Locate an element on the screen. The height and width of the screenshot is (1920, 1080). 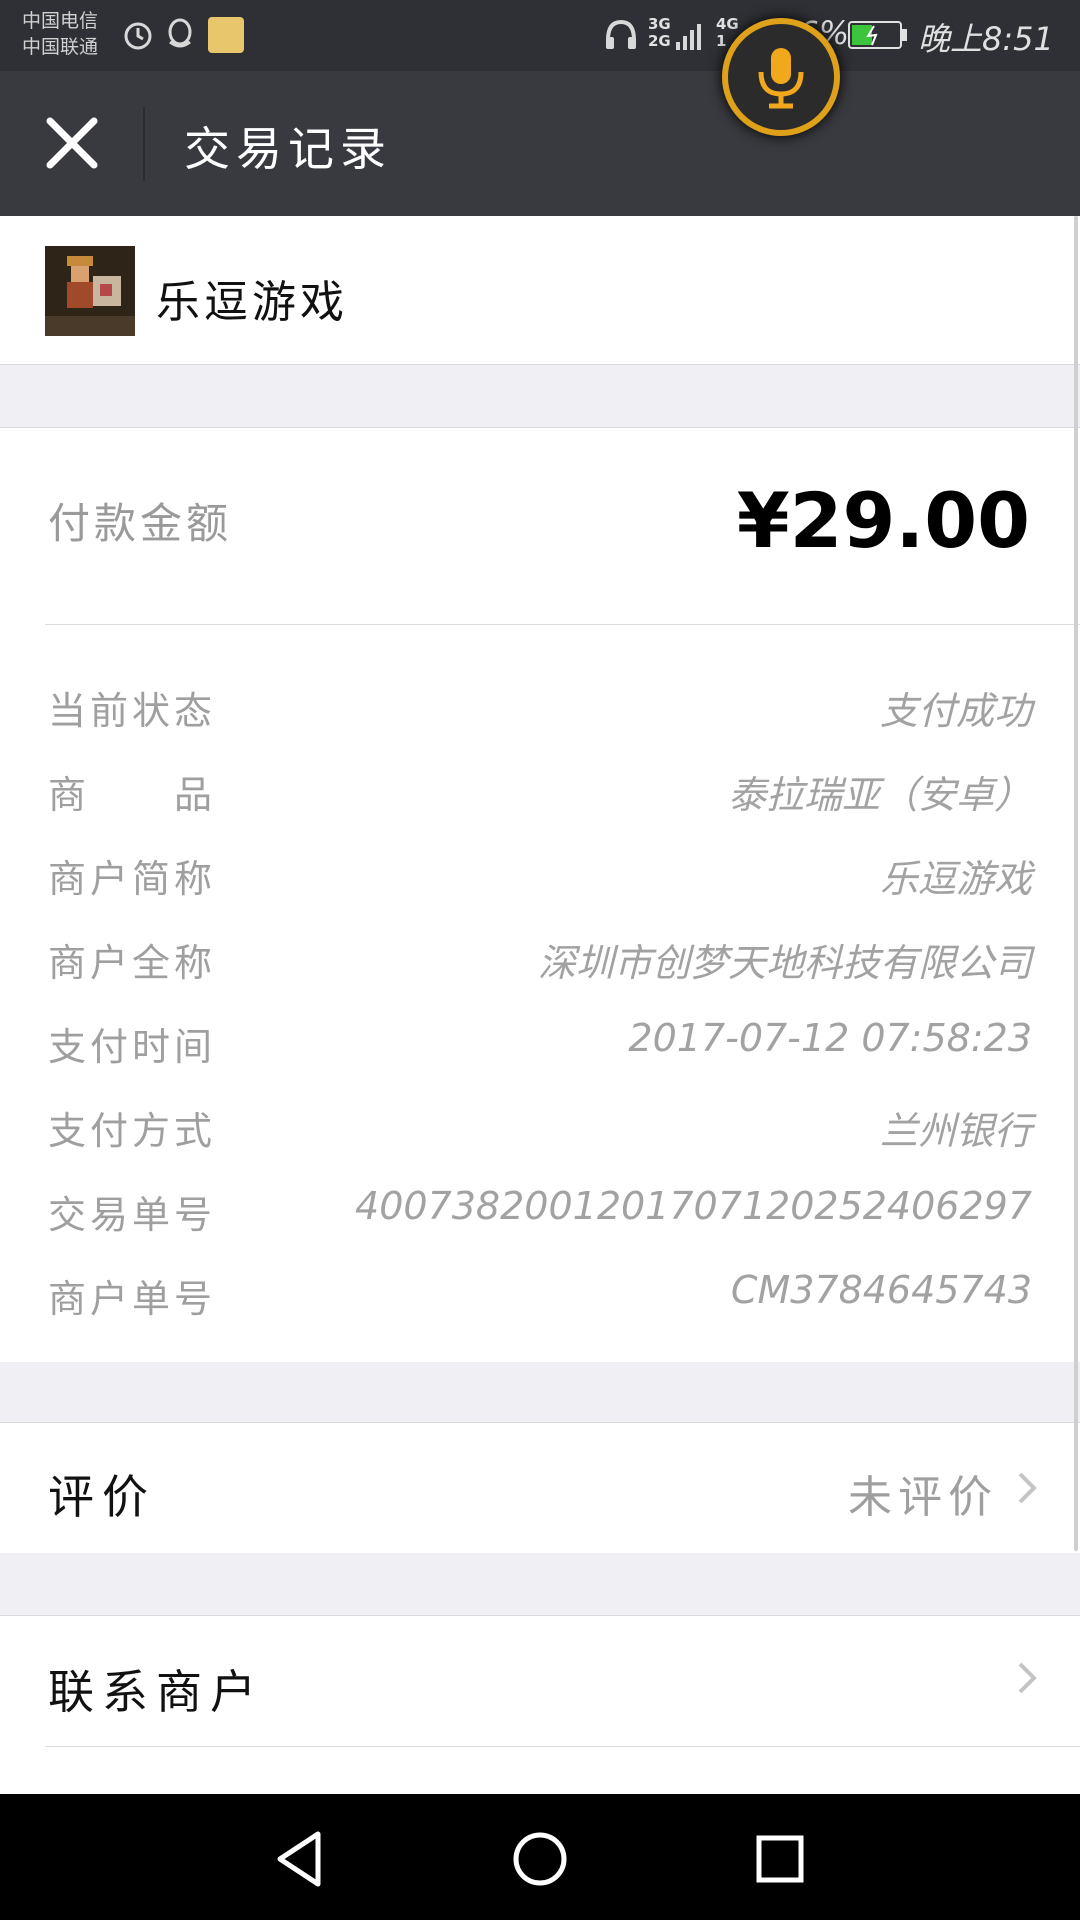
home-icon is located at coordinates (540, 1859).